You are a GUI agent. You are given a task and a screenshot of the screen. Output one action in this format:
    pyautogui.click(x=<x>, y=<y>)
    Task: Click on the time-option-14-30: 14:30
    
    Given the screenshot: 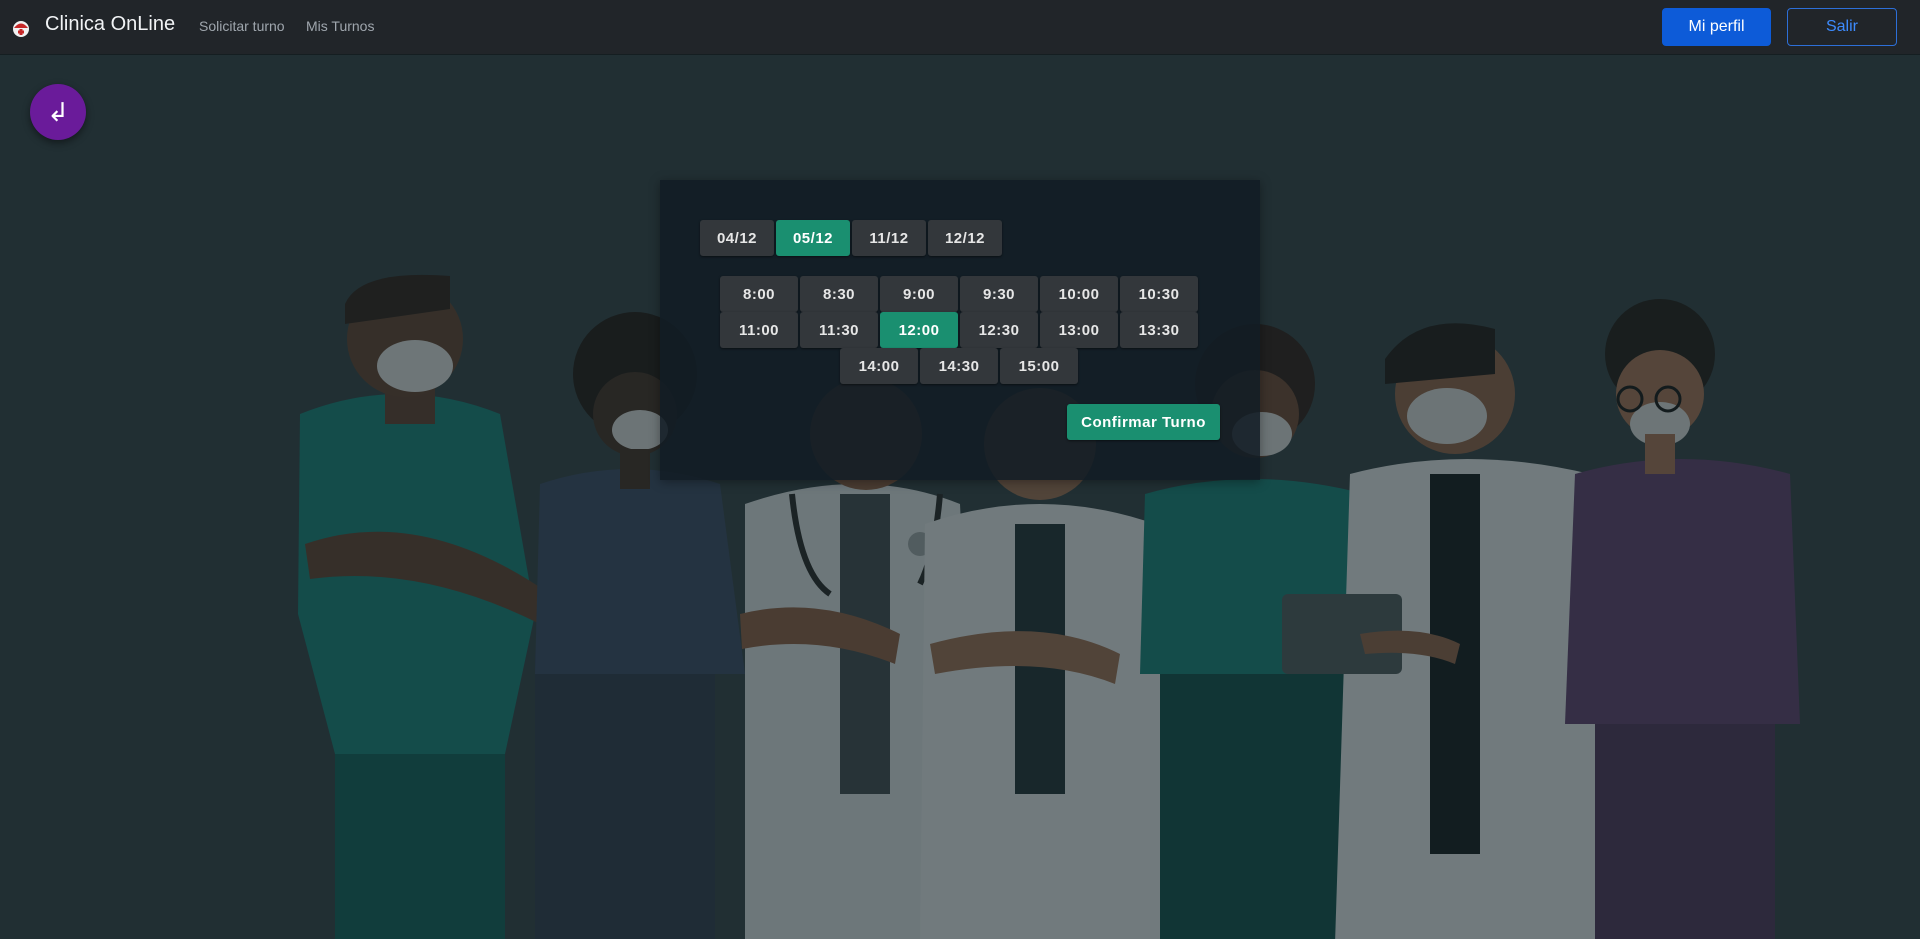 What is the action you would take?
    pyautogui.click(x=959, y=366)
    